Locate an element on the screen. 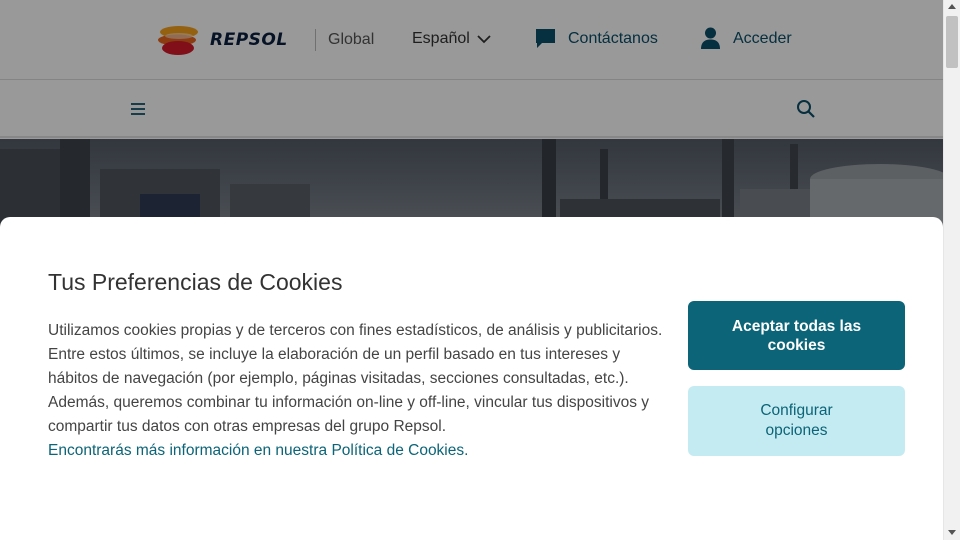 This screenshot has height=540, width=960. cookie-dialog-title: Tus Preferencias de Cookies is located at coordinates (195, 282).